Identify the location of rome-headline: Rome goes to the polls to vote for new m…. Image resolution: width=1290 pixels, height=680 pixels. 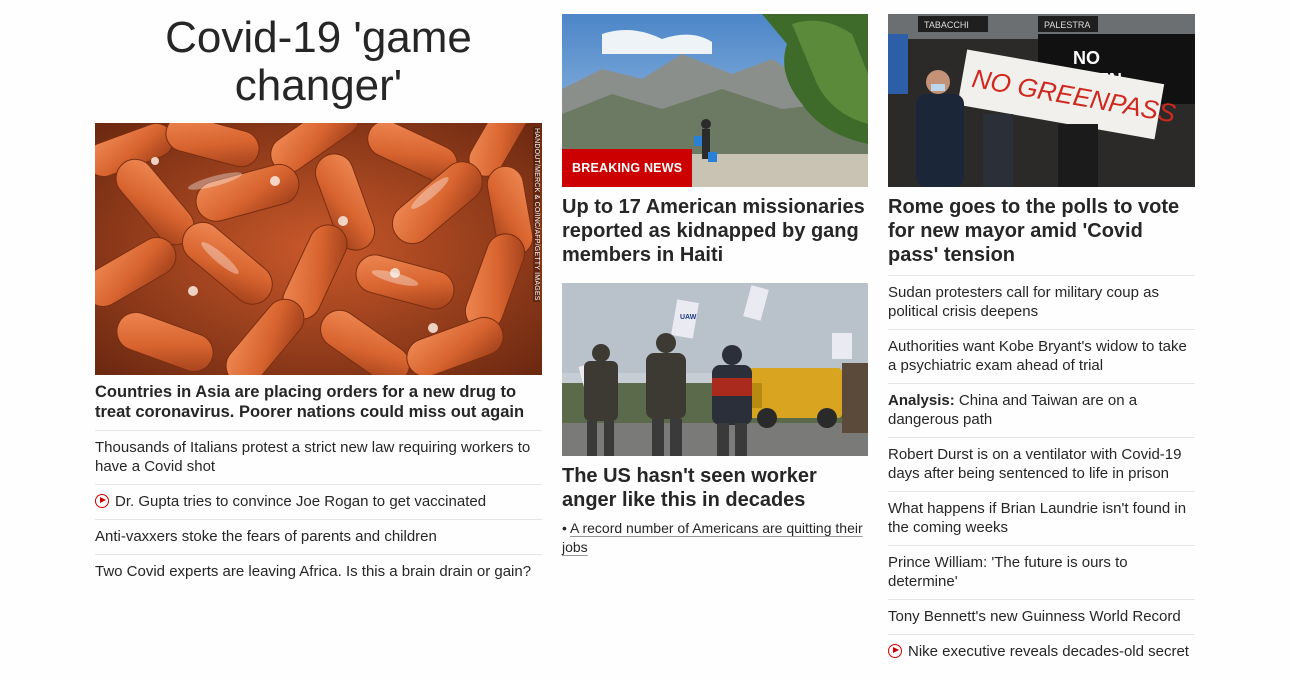
(1041, 231).